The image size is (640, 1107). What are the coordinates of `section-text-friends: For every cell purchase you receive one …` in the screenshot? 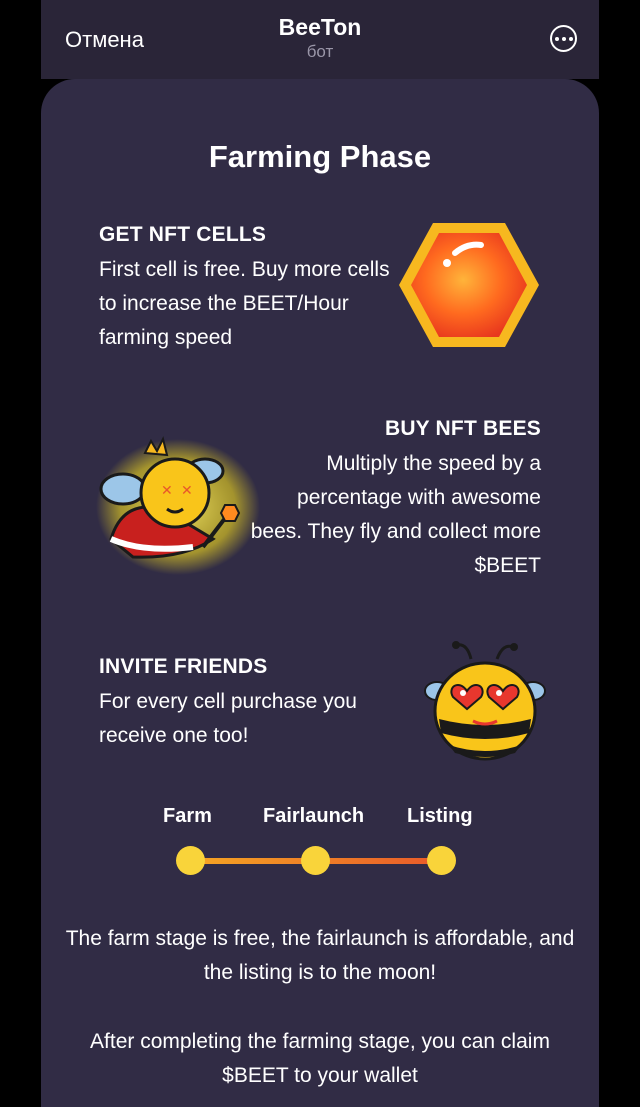 It's located at (228, 718).